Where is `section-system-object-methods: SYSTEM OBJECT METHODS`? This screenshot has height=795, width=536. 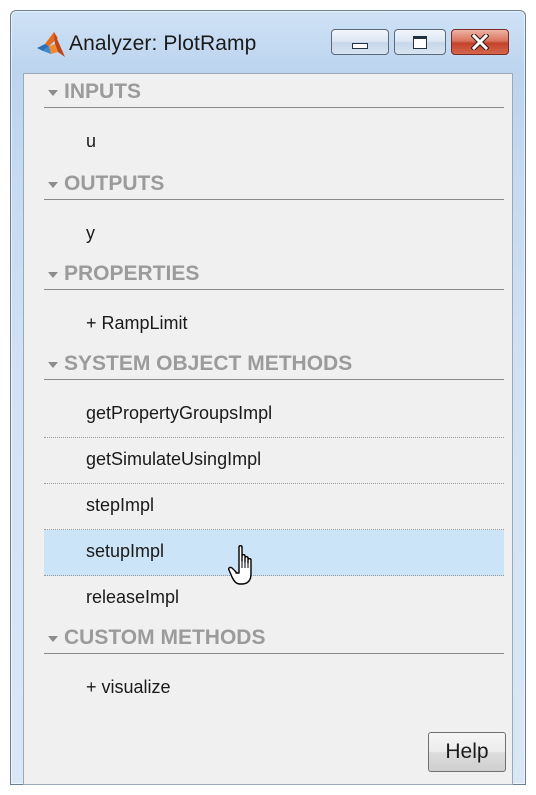 section-system-object-methods: SYSTEM OBJECT METHODS is located at coordinates (274, 366).